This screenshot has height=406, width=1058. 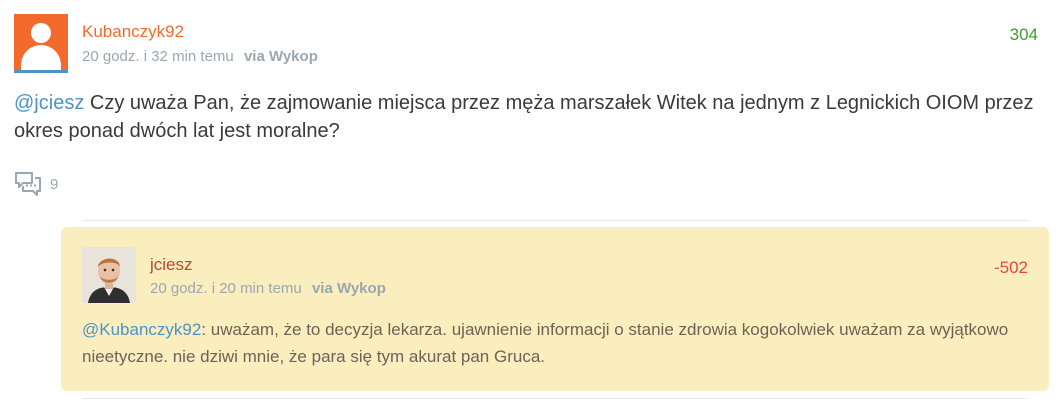 What do you see at coordinates (1024, 35) in the screenshot?
I see `post-vote-count: 304` at bounding box center [1024, 35].